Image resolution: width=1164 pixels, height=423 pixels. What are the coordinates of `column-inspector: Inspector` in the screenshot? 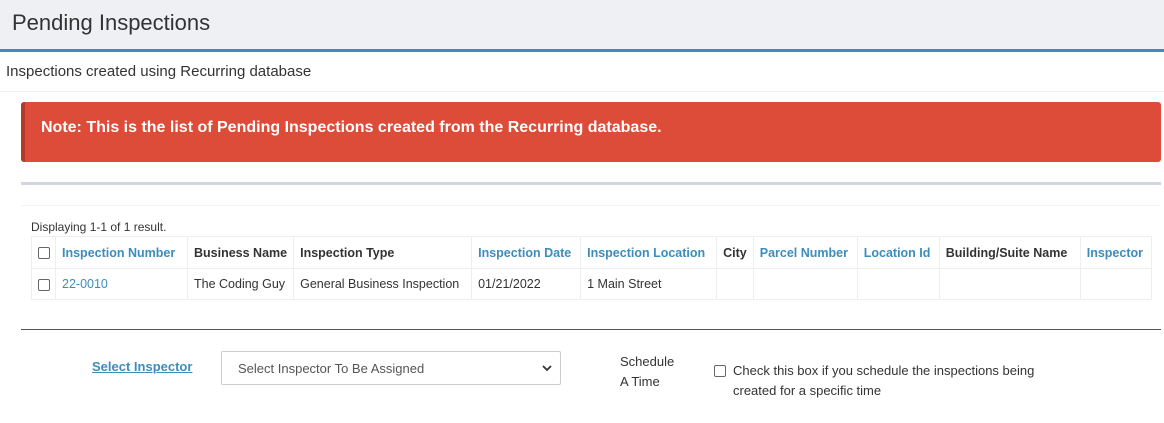 It's located at (1115, 252).